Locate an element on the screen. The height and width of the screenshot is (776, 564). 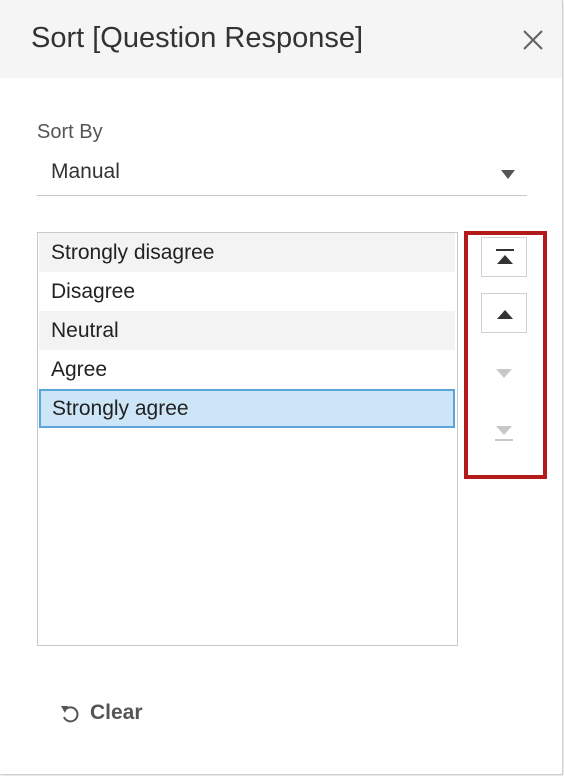
move-down-button is located at coordinates (504, 374).